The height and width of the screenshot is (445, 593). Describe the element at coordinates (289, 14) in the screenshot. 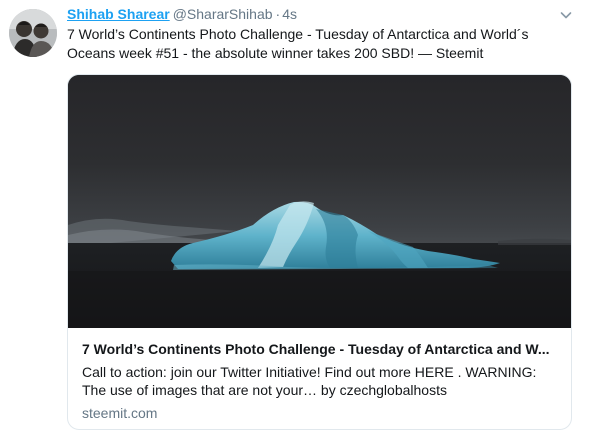

I see `timestamp: 4s` at that location.